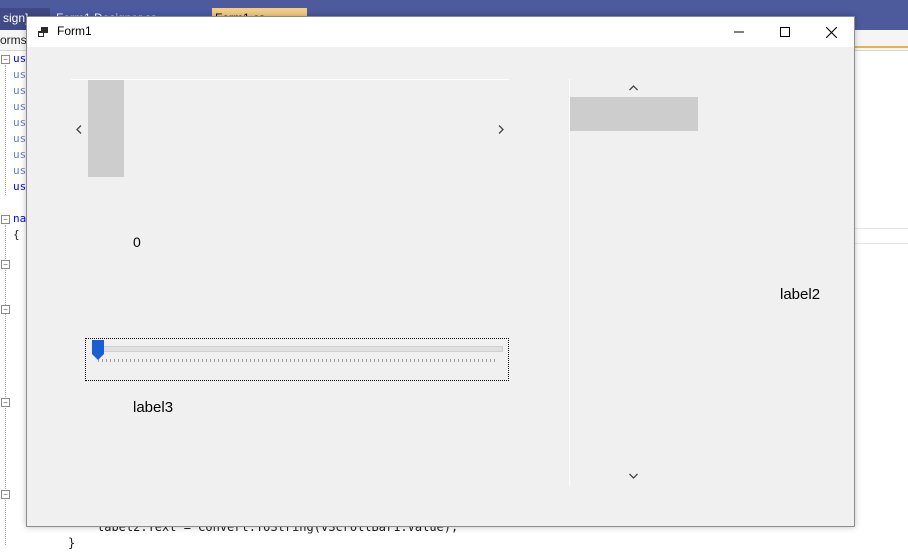 This screenshot has width=908, height=554. I want to click on ide-accent-line, so click(880, 47).